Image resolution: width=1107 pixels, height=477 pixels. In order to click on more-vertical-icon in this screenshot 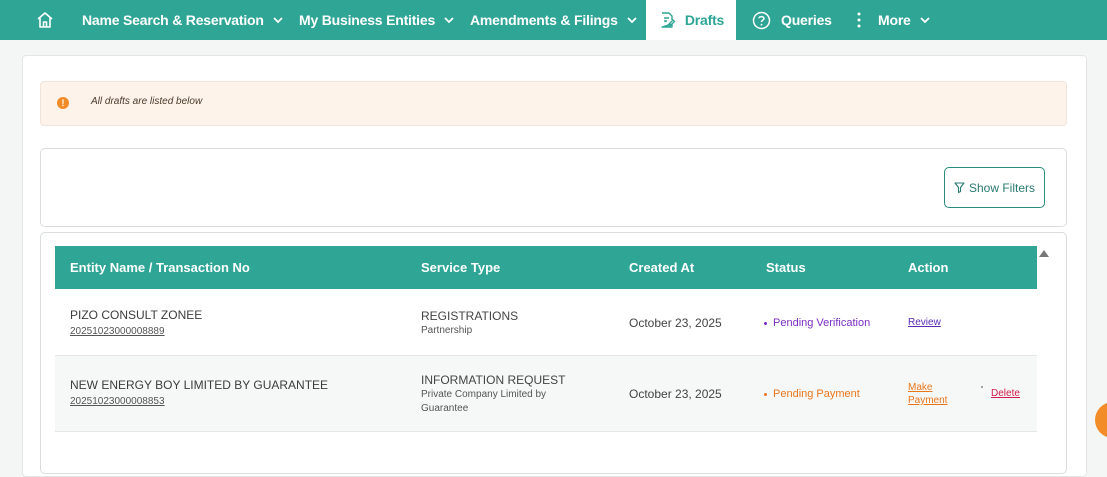, I will do `click(859, 20)`.